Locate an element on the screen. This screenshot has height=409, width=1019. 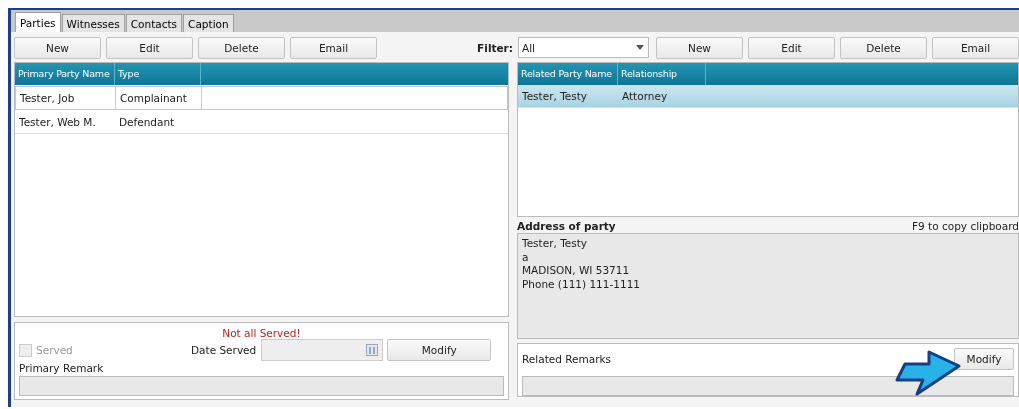
warning-text: Not all Served! is located at coordinates (261, 333).